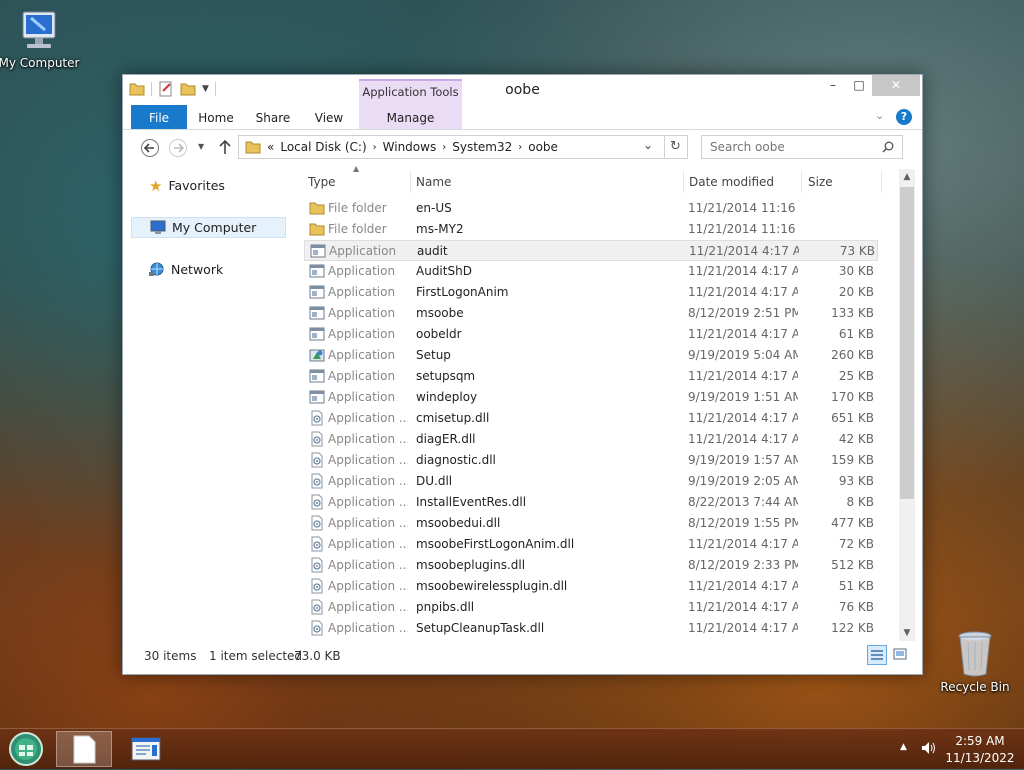  Describe the element at coordinates (270, 147) in the screenshot. I see `breadcrumb-overflow: «` at that location.